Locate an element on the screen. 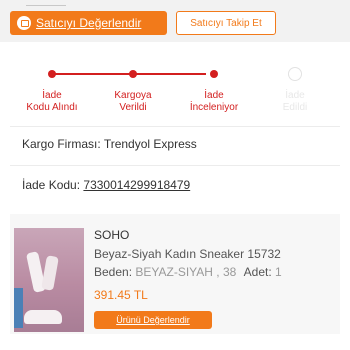 Image resolution: width=350 pixels, height=350 pixels. step-label-returned: İade Edildi is located at coordinates (295, 101).